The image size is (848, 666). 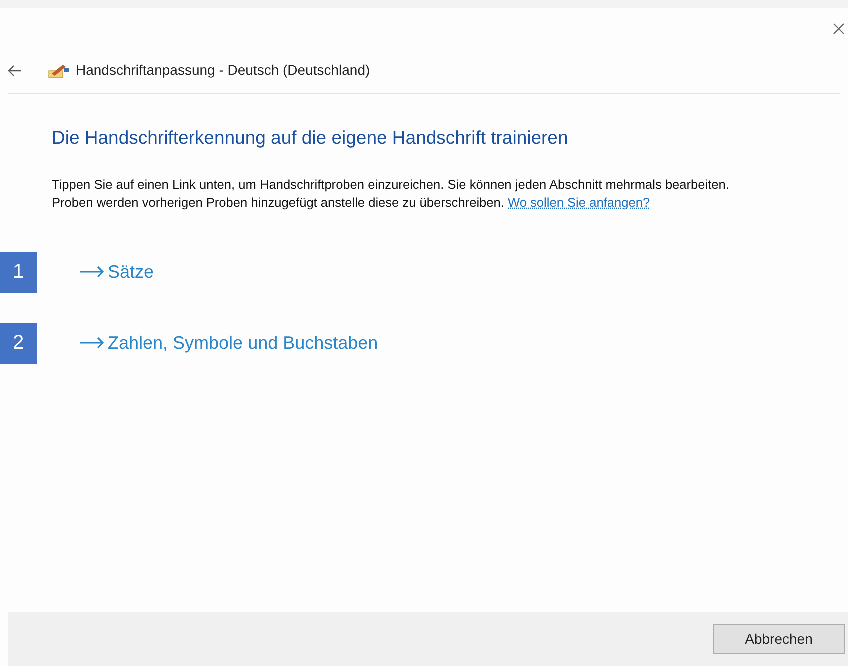 What do you see at coordinates (18, 343) in the screenshot?
I see `step-badge: 2` at bounding box center [18, 343].